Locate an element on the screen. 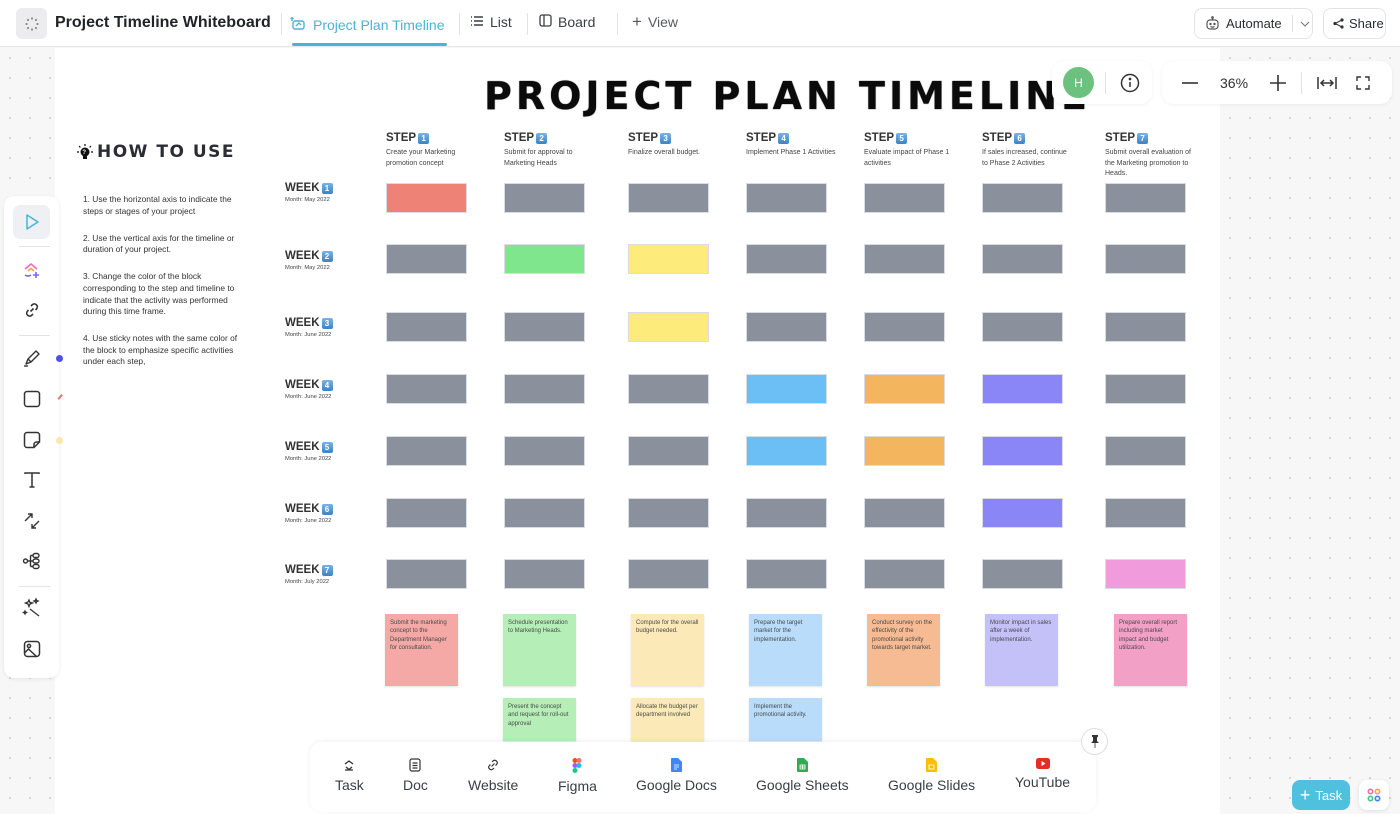 This screenshot has width=1400, height=814. automate-button: Automate is located at coordinates (1253, 23).